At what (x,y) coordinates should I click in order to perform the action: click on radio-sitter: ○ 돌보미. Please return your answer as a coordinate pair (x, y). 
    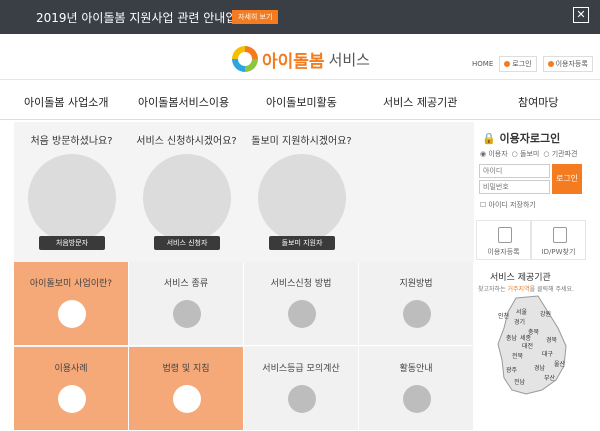
    Looking at the image, I should click on (526, 154).